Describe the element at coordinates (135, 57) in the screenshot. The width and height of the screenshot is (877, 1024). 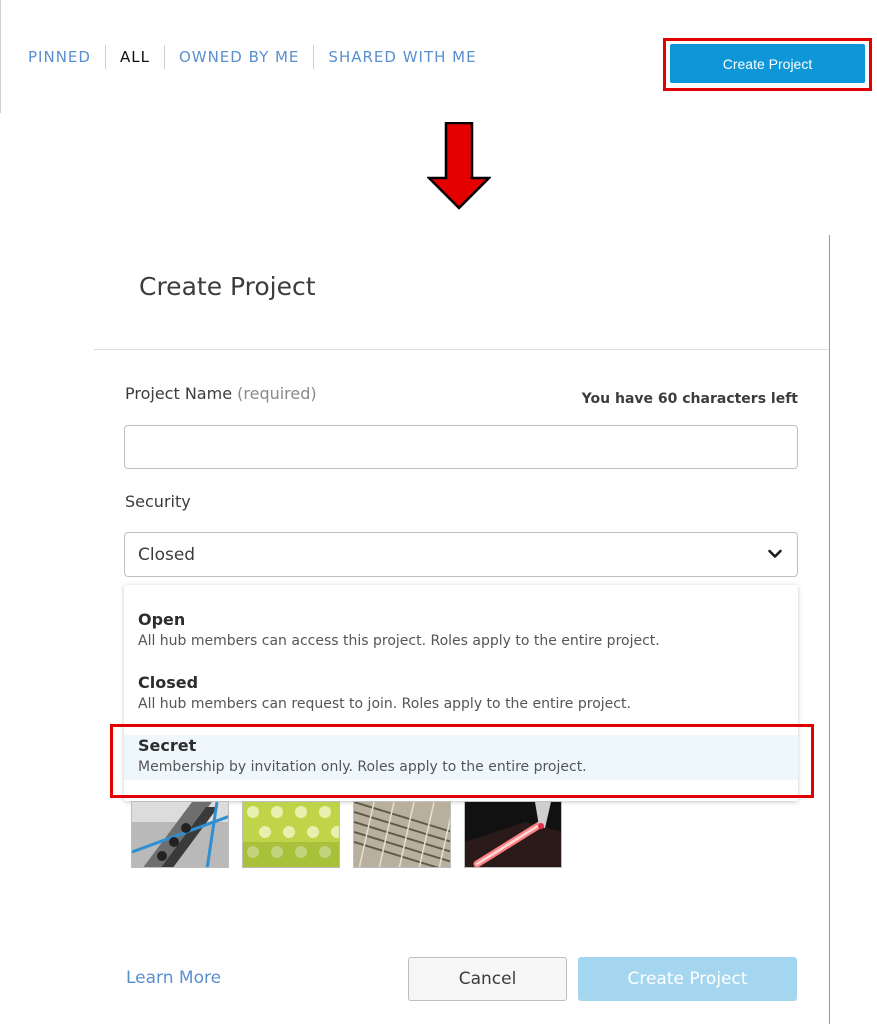
I see `tab-all: ALL` at that location.